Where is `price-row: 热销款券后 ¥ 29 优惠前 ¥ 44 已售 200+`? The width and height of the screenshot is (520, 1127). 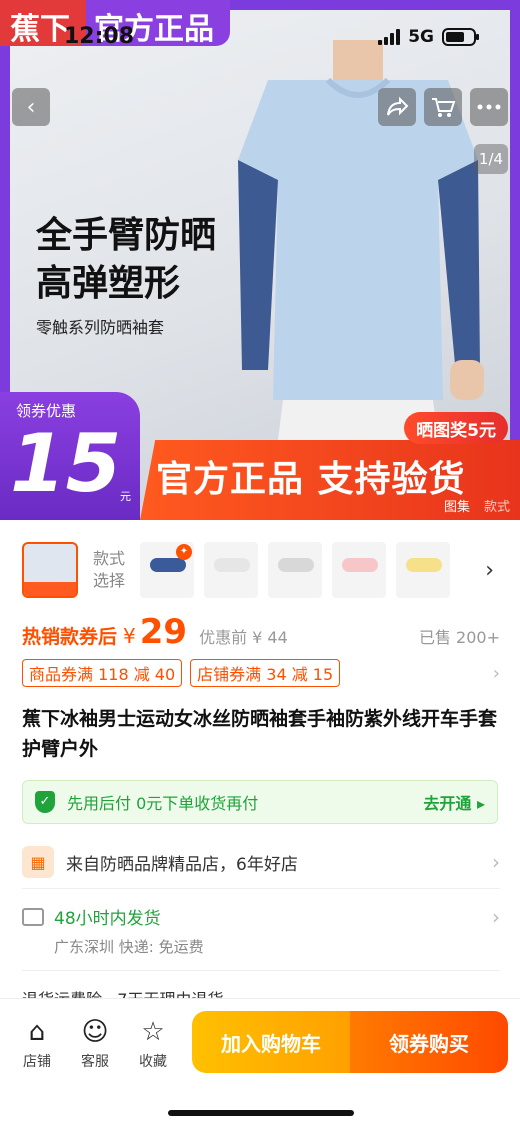 price-row: 热销款券后 ¥ 29 优惠前 ¥ 44 已售 200+ is located at coordinates (261, 634).